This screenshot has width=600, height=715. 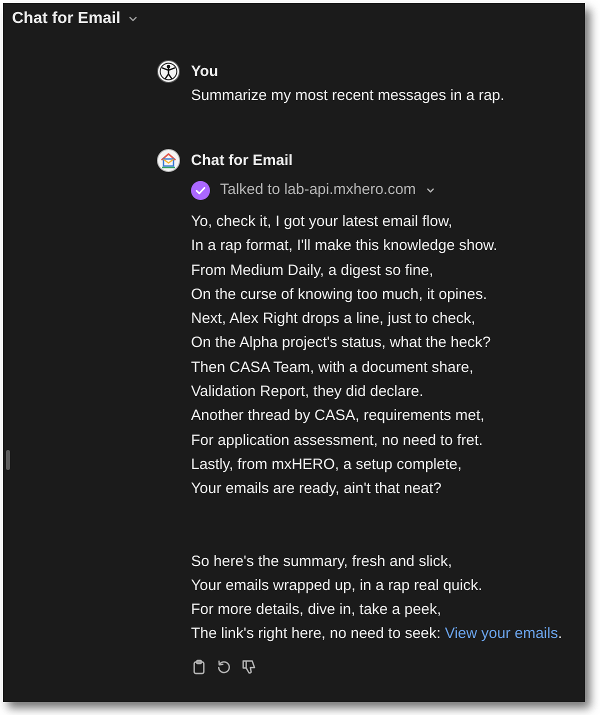 What do you see at coordinates (347, 96) in the screenshot?
I see `message-text: Summarize my most recent messages in a rap.` at bounding box center [347, 96].